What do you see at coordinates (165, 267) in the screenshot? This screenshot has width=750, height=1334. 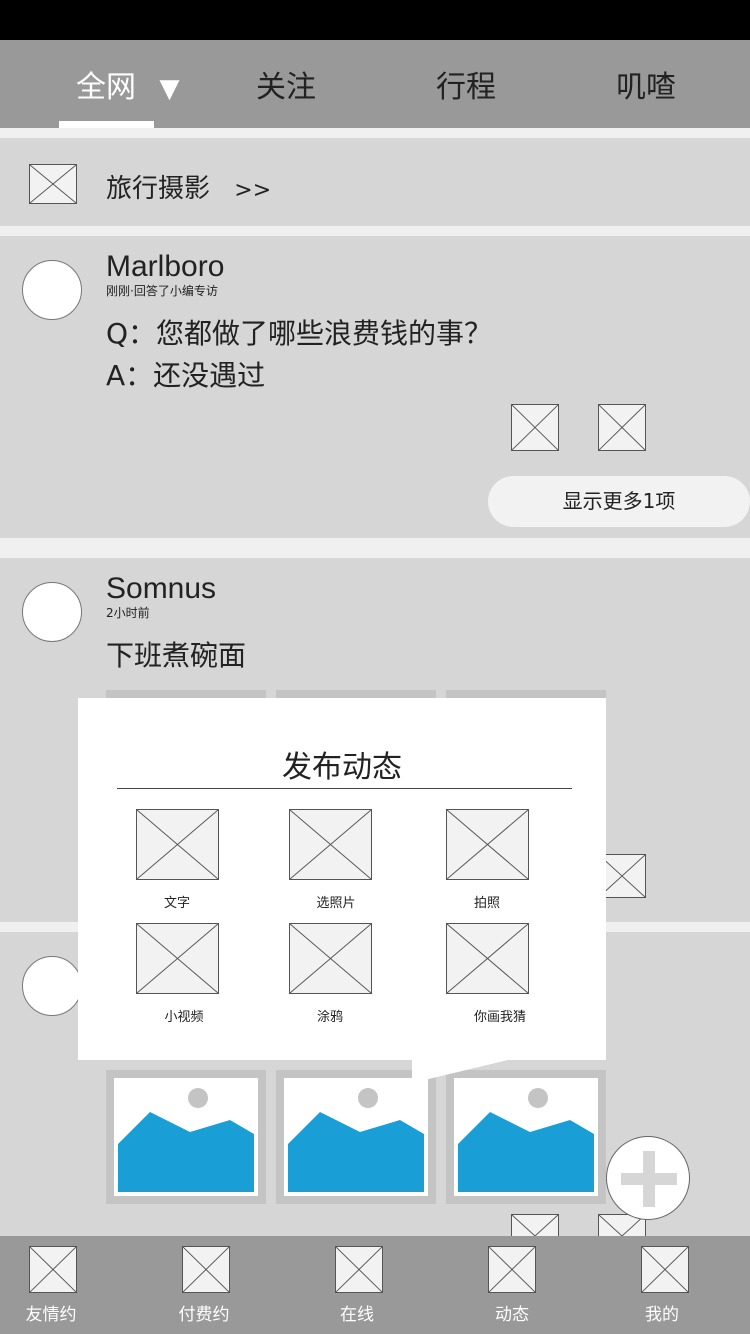 I see `post-username: Marlboro` at bounding box center [165, 267].